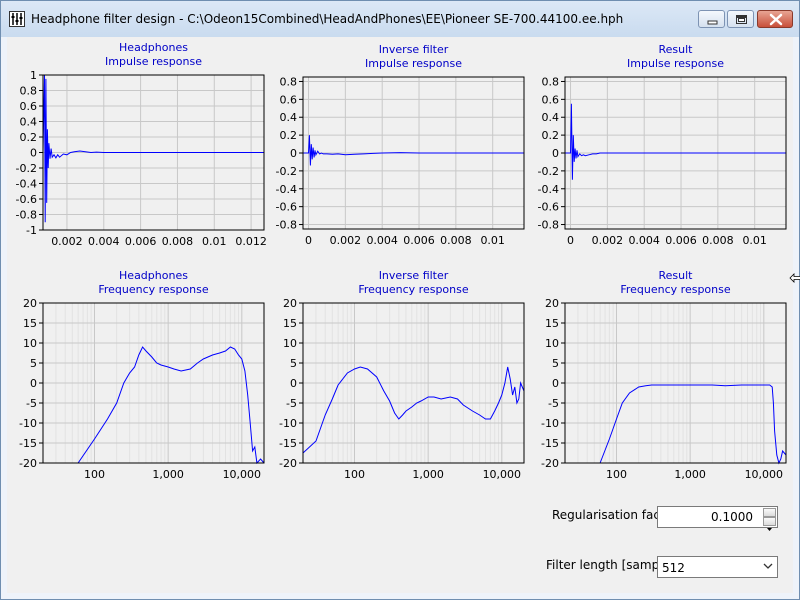 This screenshot has width=800, height=600. What do you see at coordinates (769, 524) in the screenshot?
I see `spin-down-button` at bounding box center [769, 524].